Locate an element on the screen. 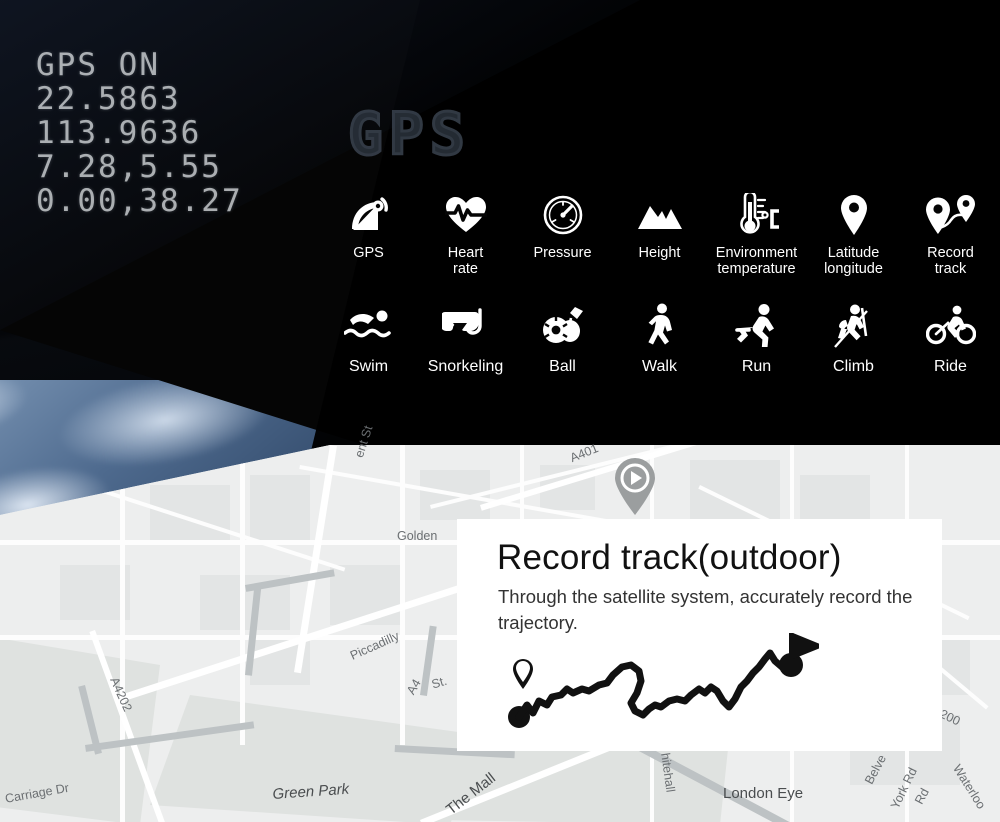  feature-heart-rate: Heart rate is located at coordinates (465, 234).